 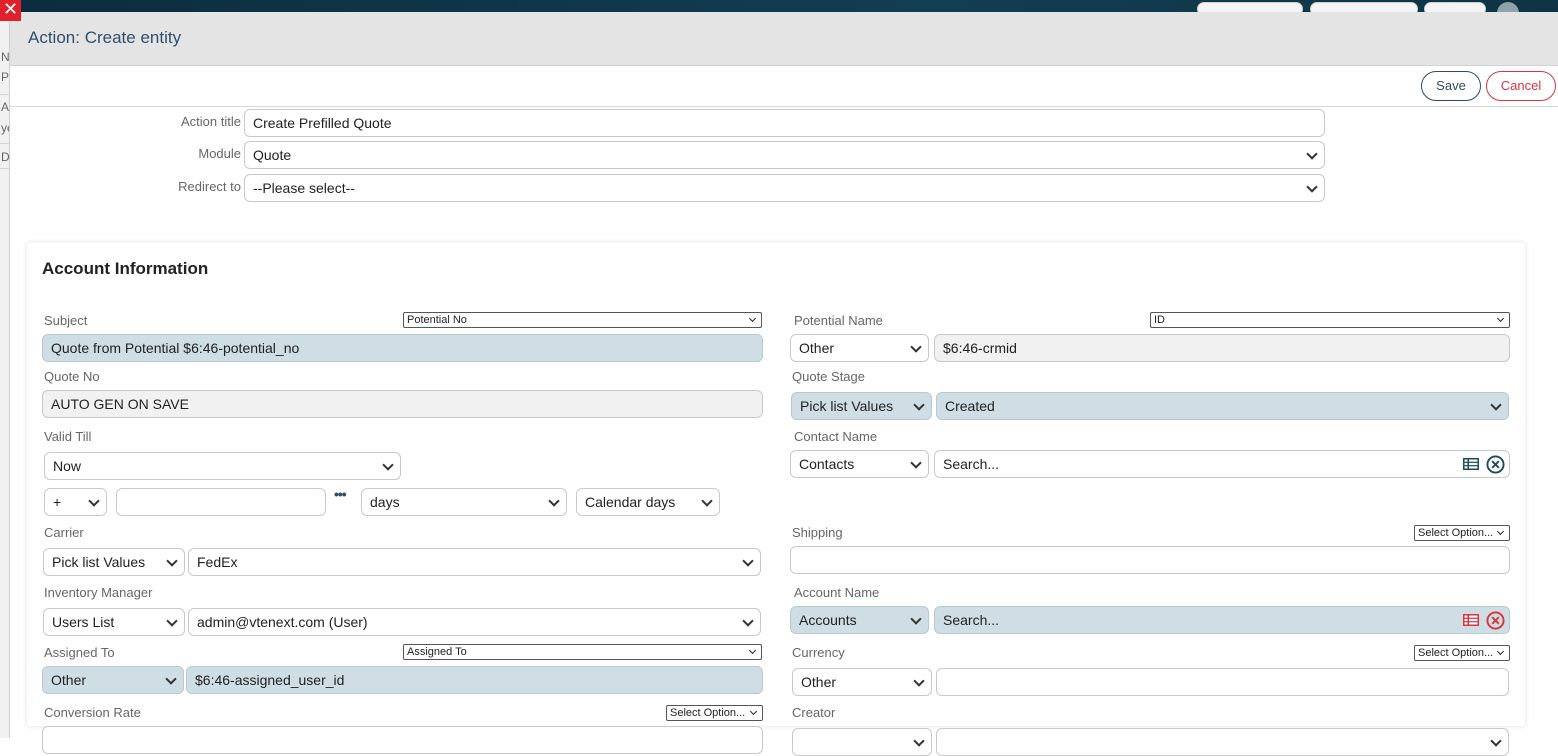 I want to click on potential-name-label: Potential Name, so click(x=838, y=320).